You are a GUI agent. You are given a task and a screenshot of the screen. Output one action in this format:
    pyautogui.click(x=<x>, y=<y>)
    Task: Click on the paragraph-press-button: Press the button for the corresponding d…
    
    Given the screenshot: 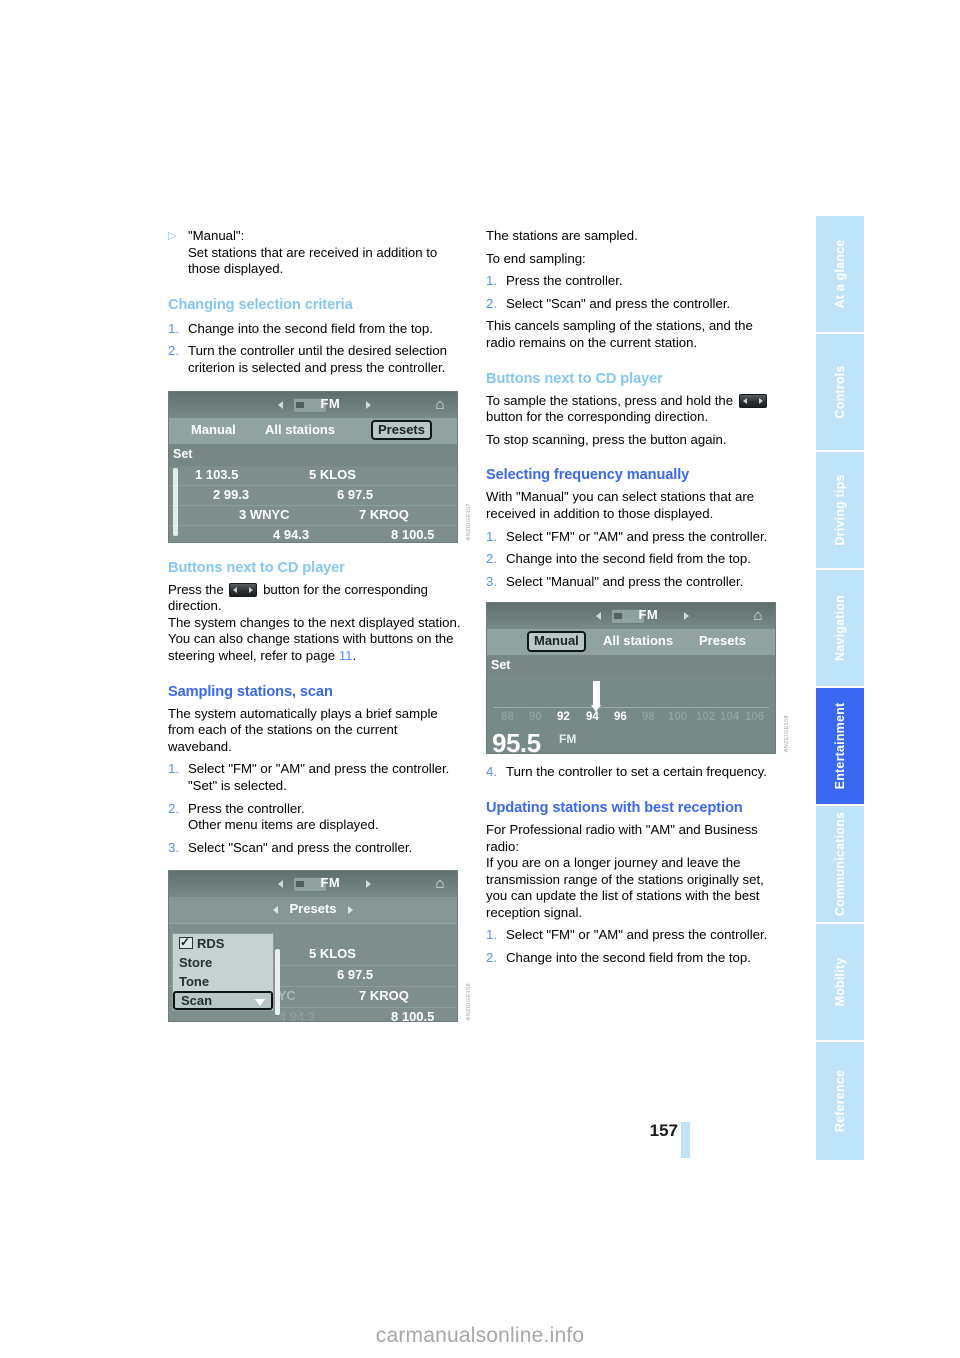 What is the action you would take?
    pyautogui.click(x=316, y=598)
    